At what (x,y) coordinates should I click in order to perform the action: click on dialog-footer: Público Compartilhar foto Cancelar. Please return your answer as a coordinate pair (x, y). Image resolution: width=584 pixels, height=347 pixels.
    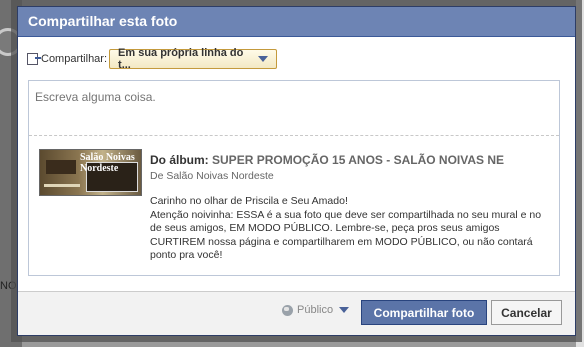
    Looking at the image, I should click on (296, 313).